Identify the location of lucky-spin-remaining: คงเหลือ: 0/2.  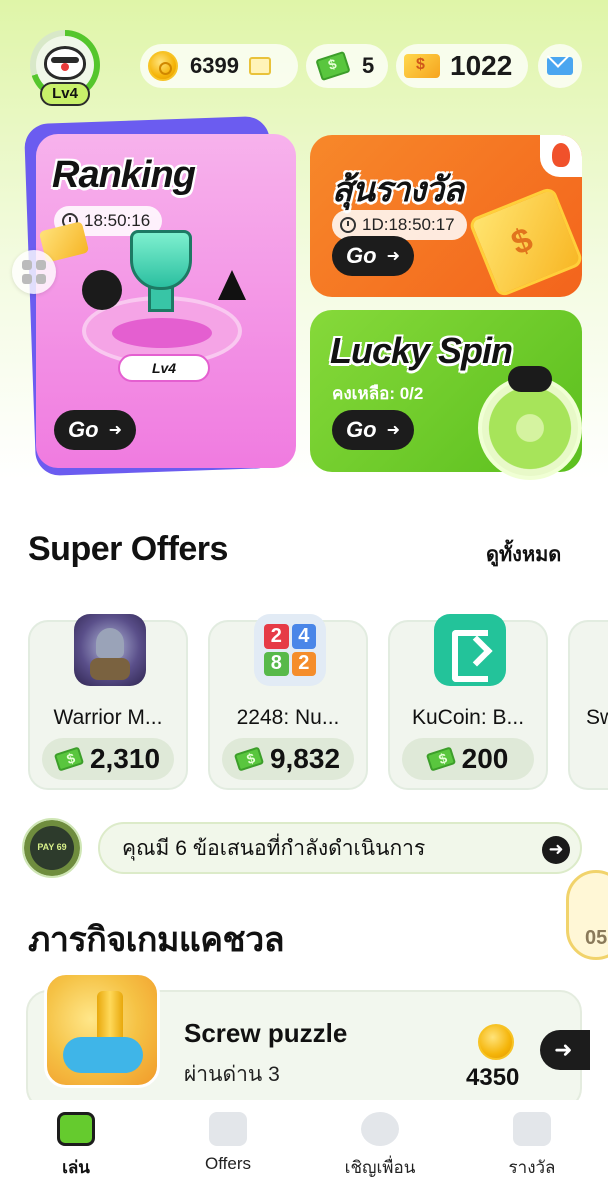
(378, 393).